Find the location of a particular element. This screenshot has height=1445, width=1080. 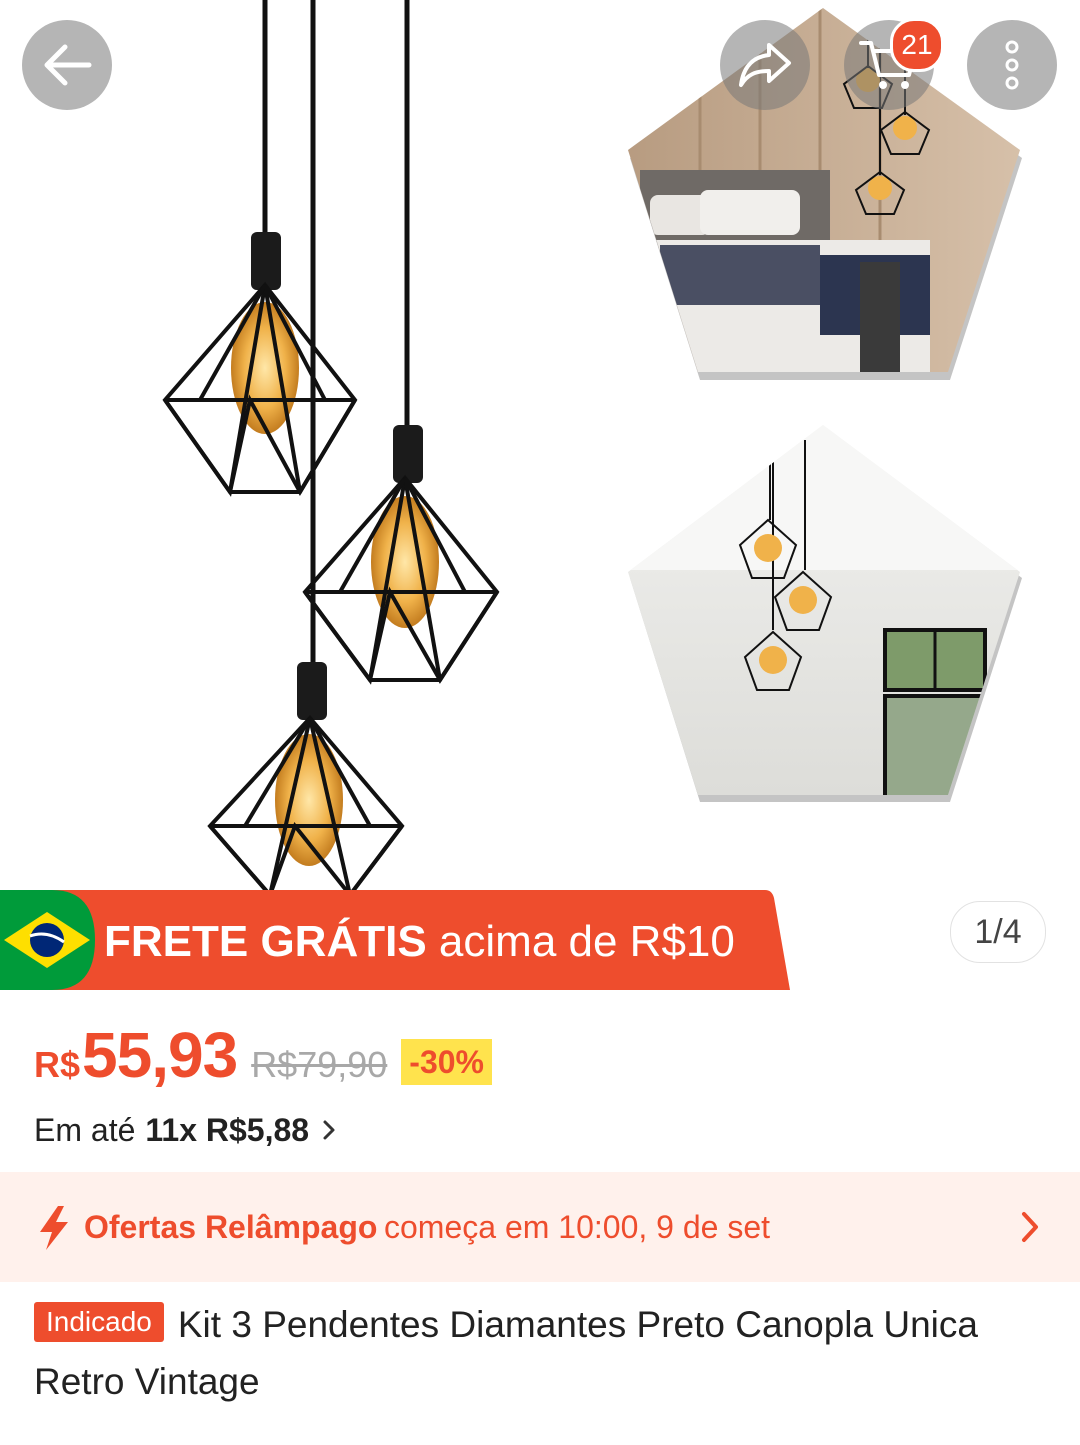

share-icon is located at coordinates (765, 65).